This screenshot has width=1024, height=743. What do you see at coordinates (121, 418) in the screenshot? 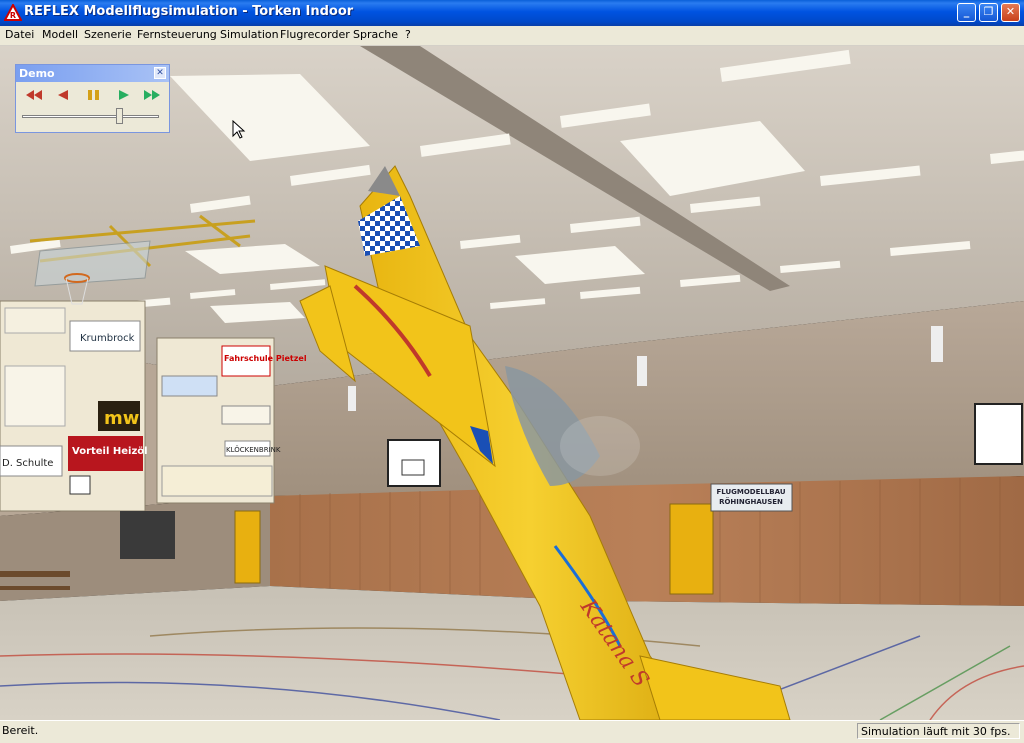
I see `ad-text-6: mw` at bounding box center [121, 418].